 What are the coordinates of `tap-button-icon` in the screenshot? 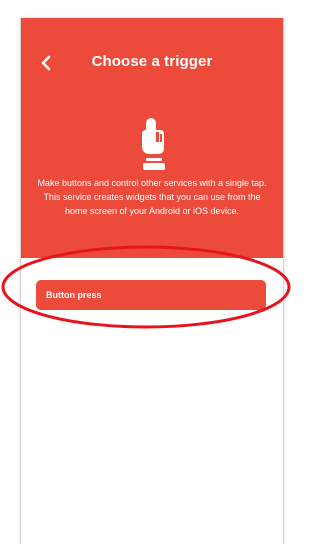 It's located at (153, 144).